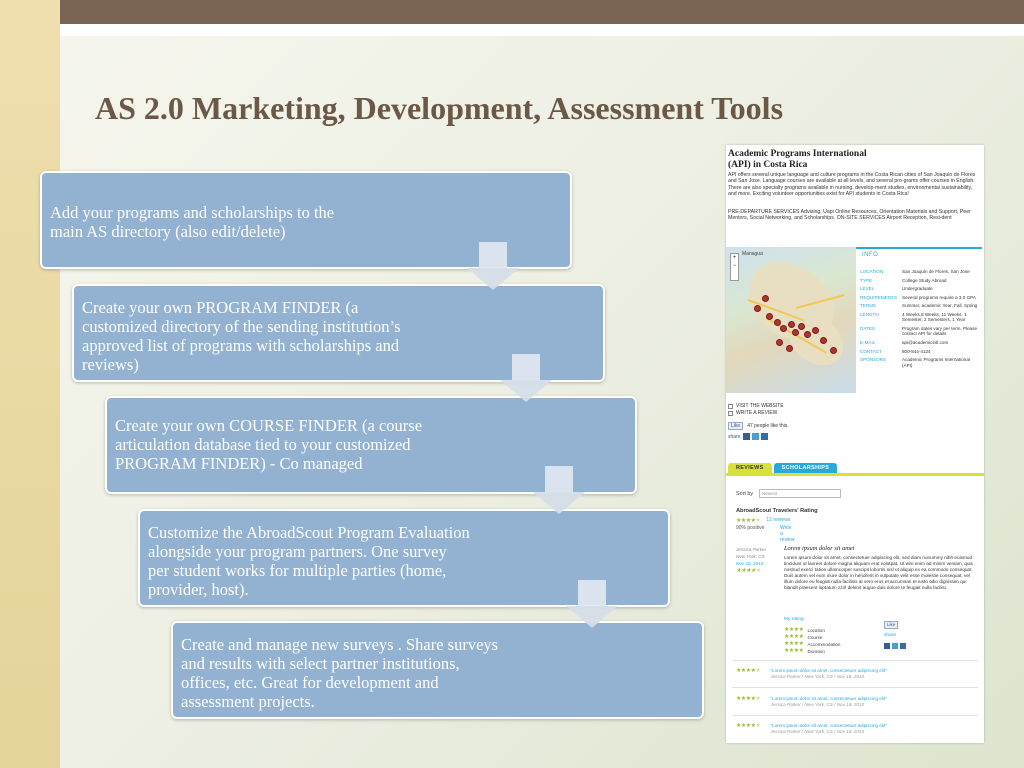 The height and width of the screenshot is (768, 1024). Describe the element at coordinates (941, 342) in the screenshot. I see `info-email-value: api@academicintl.com` at that location.